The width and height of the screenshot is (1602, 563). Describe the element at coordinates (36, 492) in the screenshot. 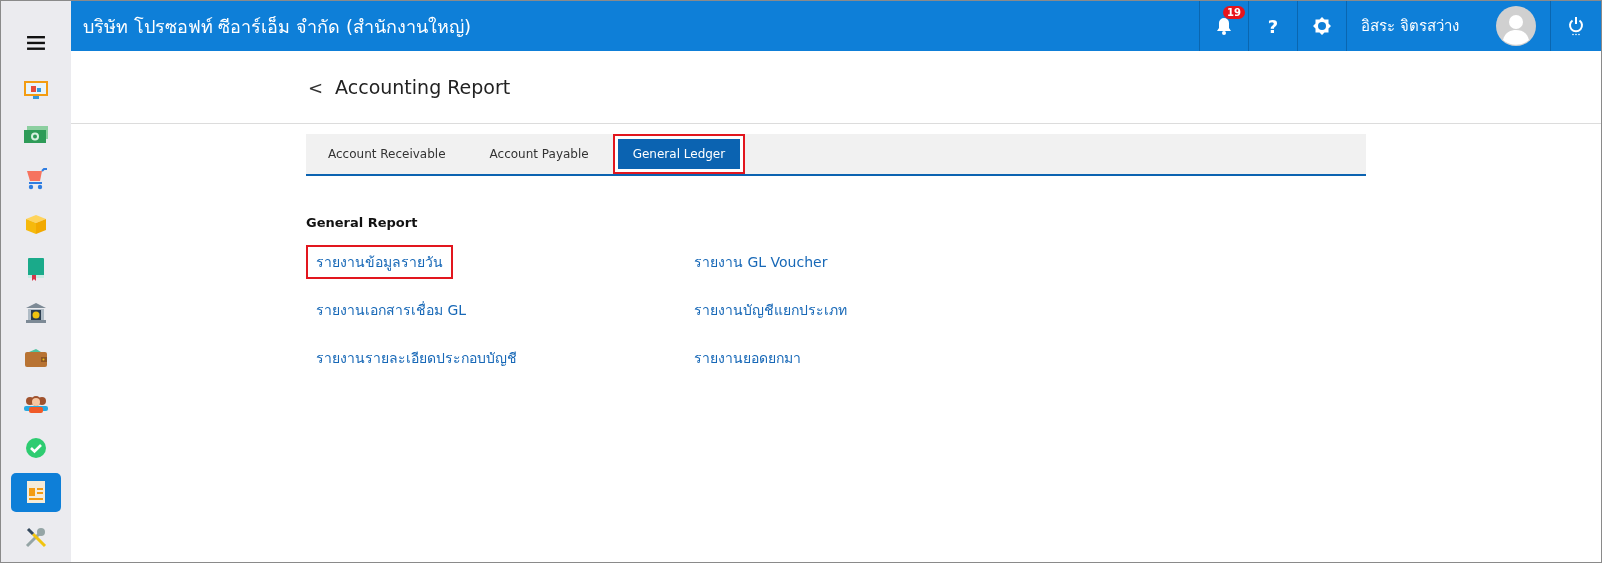

I see `document-icon` at that location.